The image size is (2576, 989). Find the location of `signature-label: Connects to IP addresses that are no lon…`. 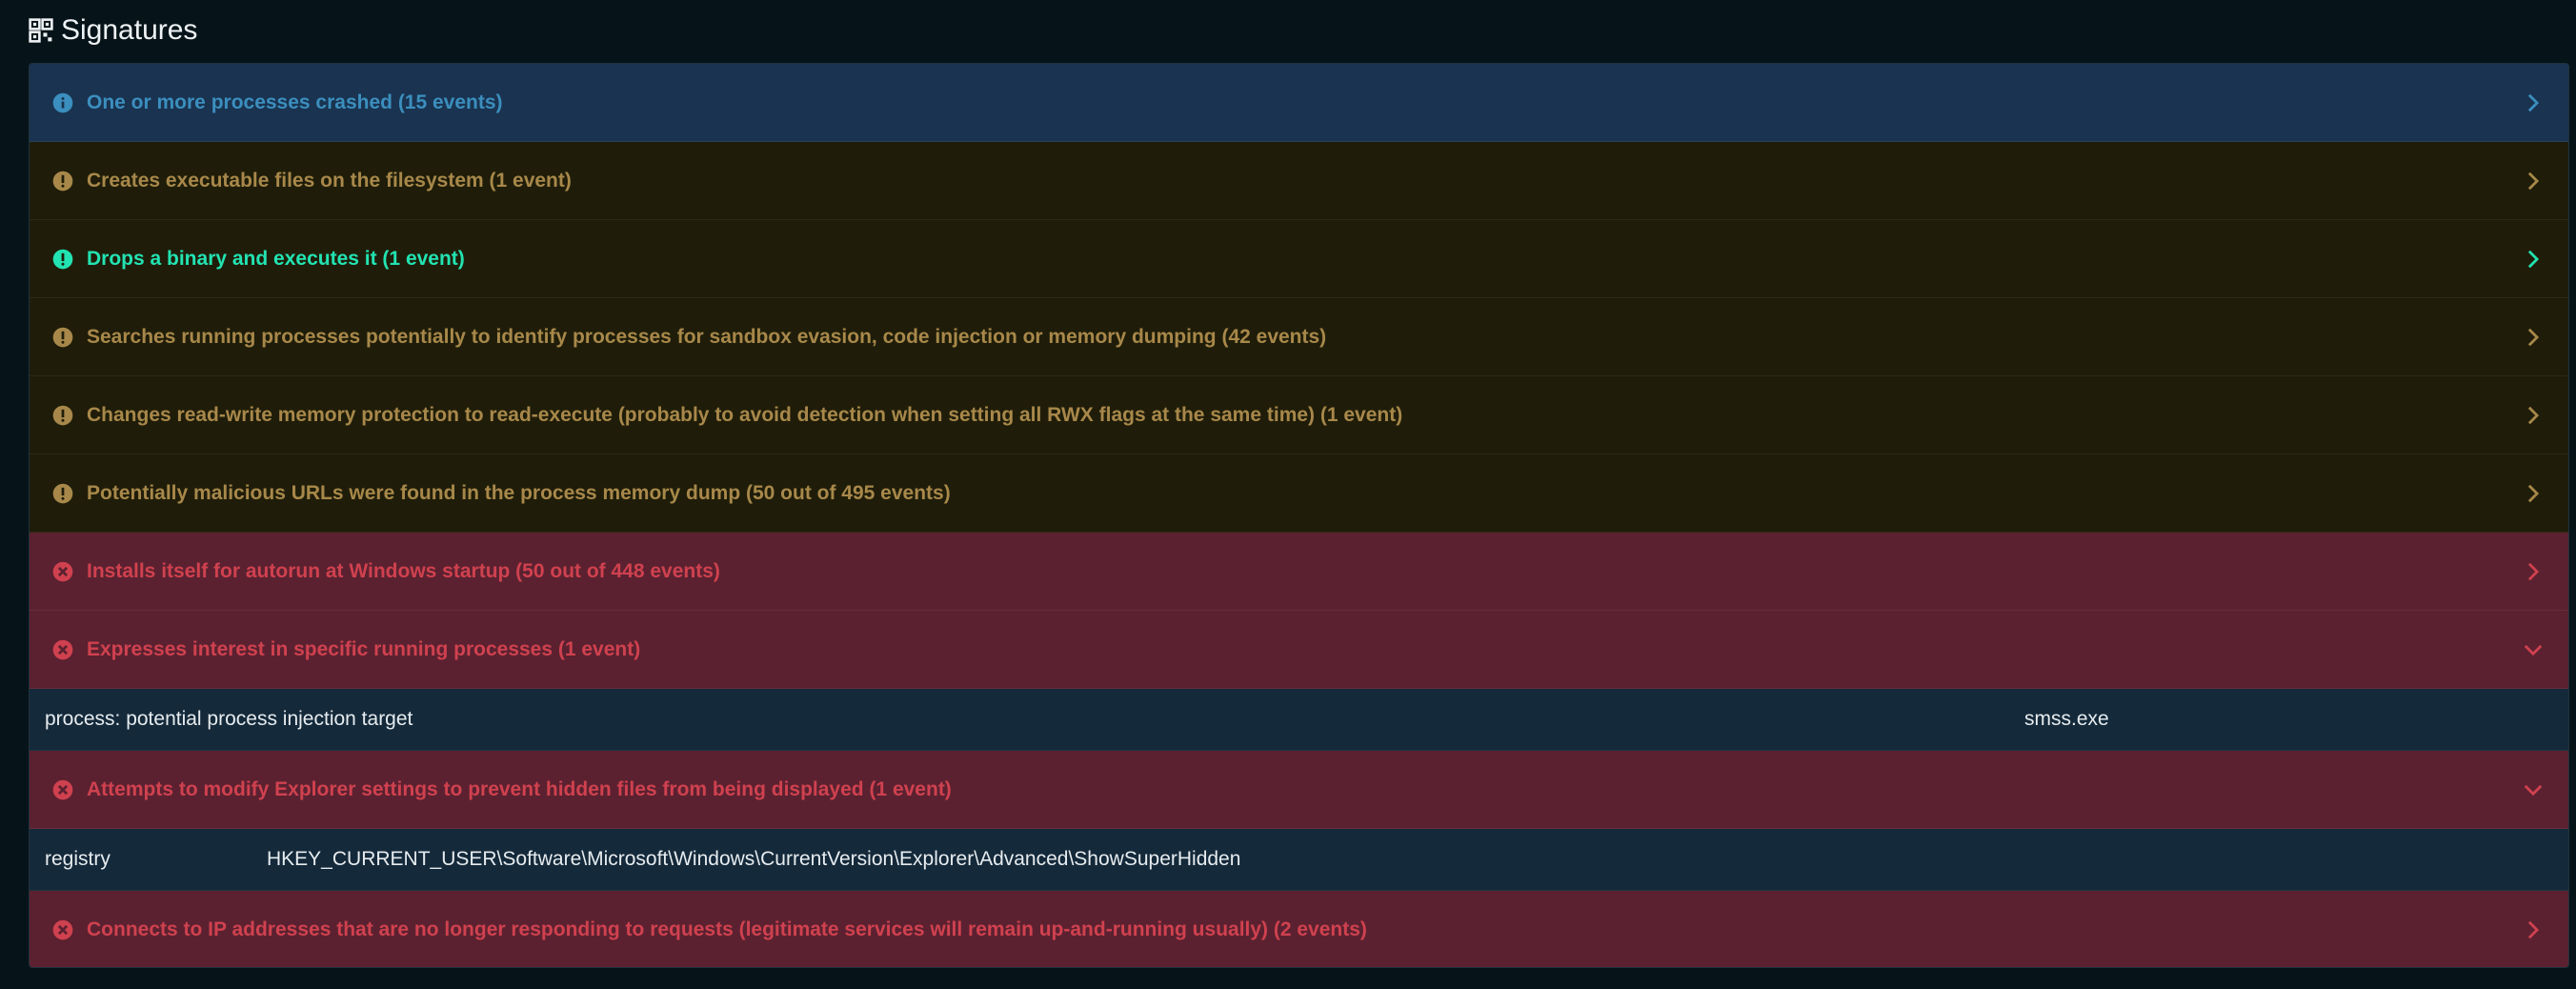

signature-label: Connects to IP addresses that are no lon… is located at coordinates (727, 929).